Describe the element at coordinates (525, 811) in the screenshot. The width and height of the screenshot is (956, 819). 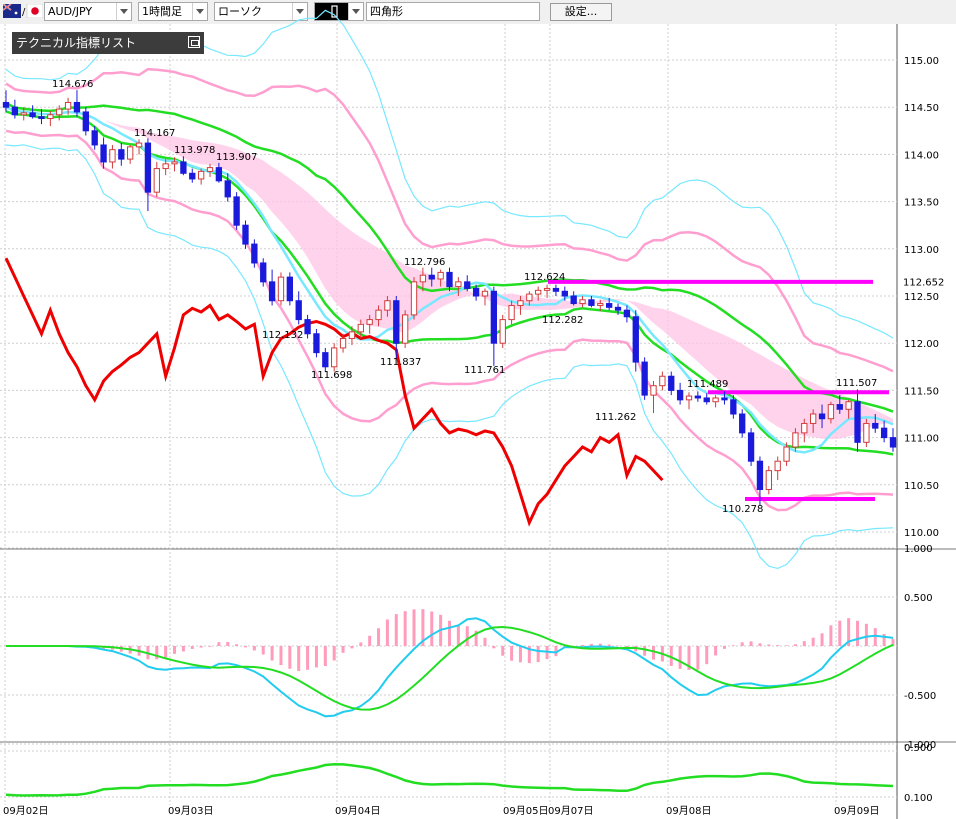
I see `date-axis-label: 09月05日` at that location.